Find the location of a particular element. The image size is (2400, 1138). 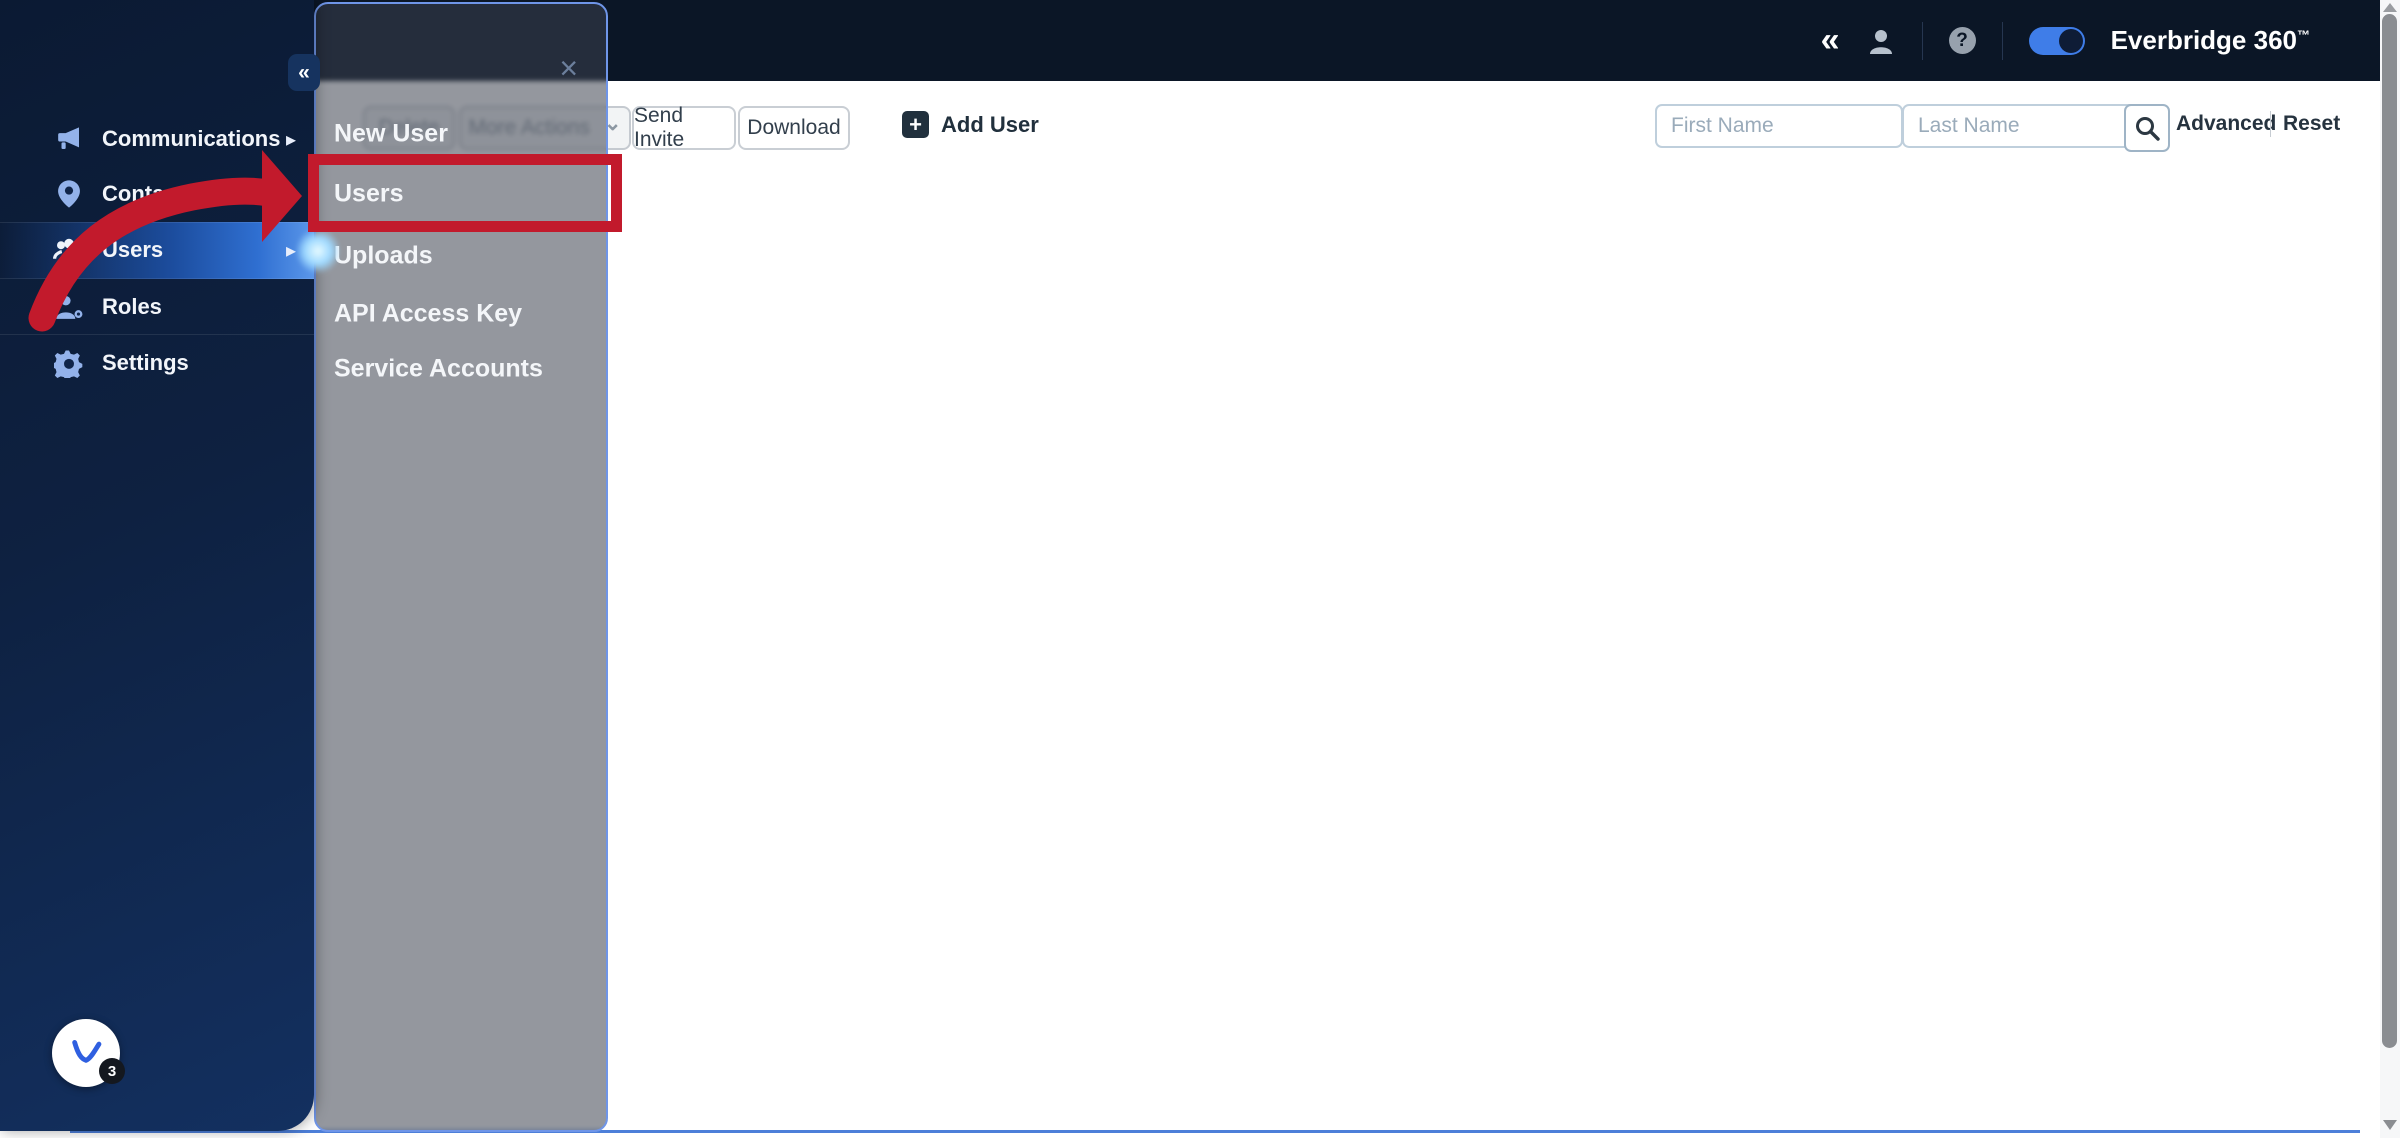

search-button is located at coordinates (2147, 128).